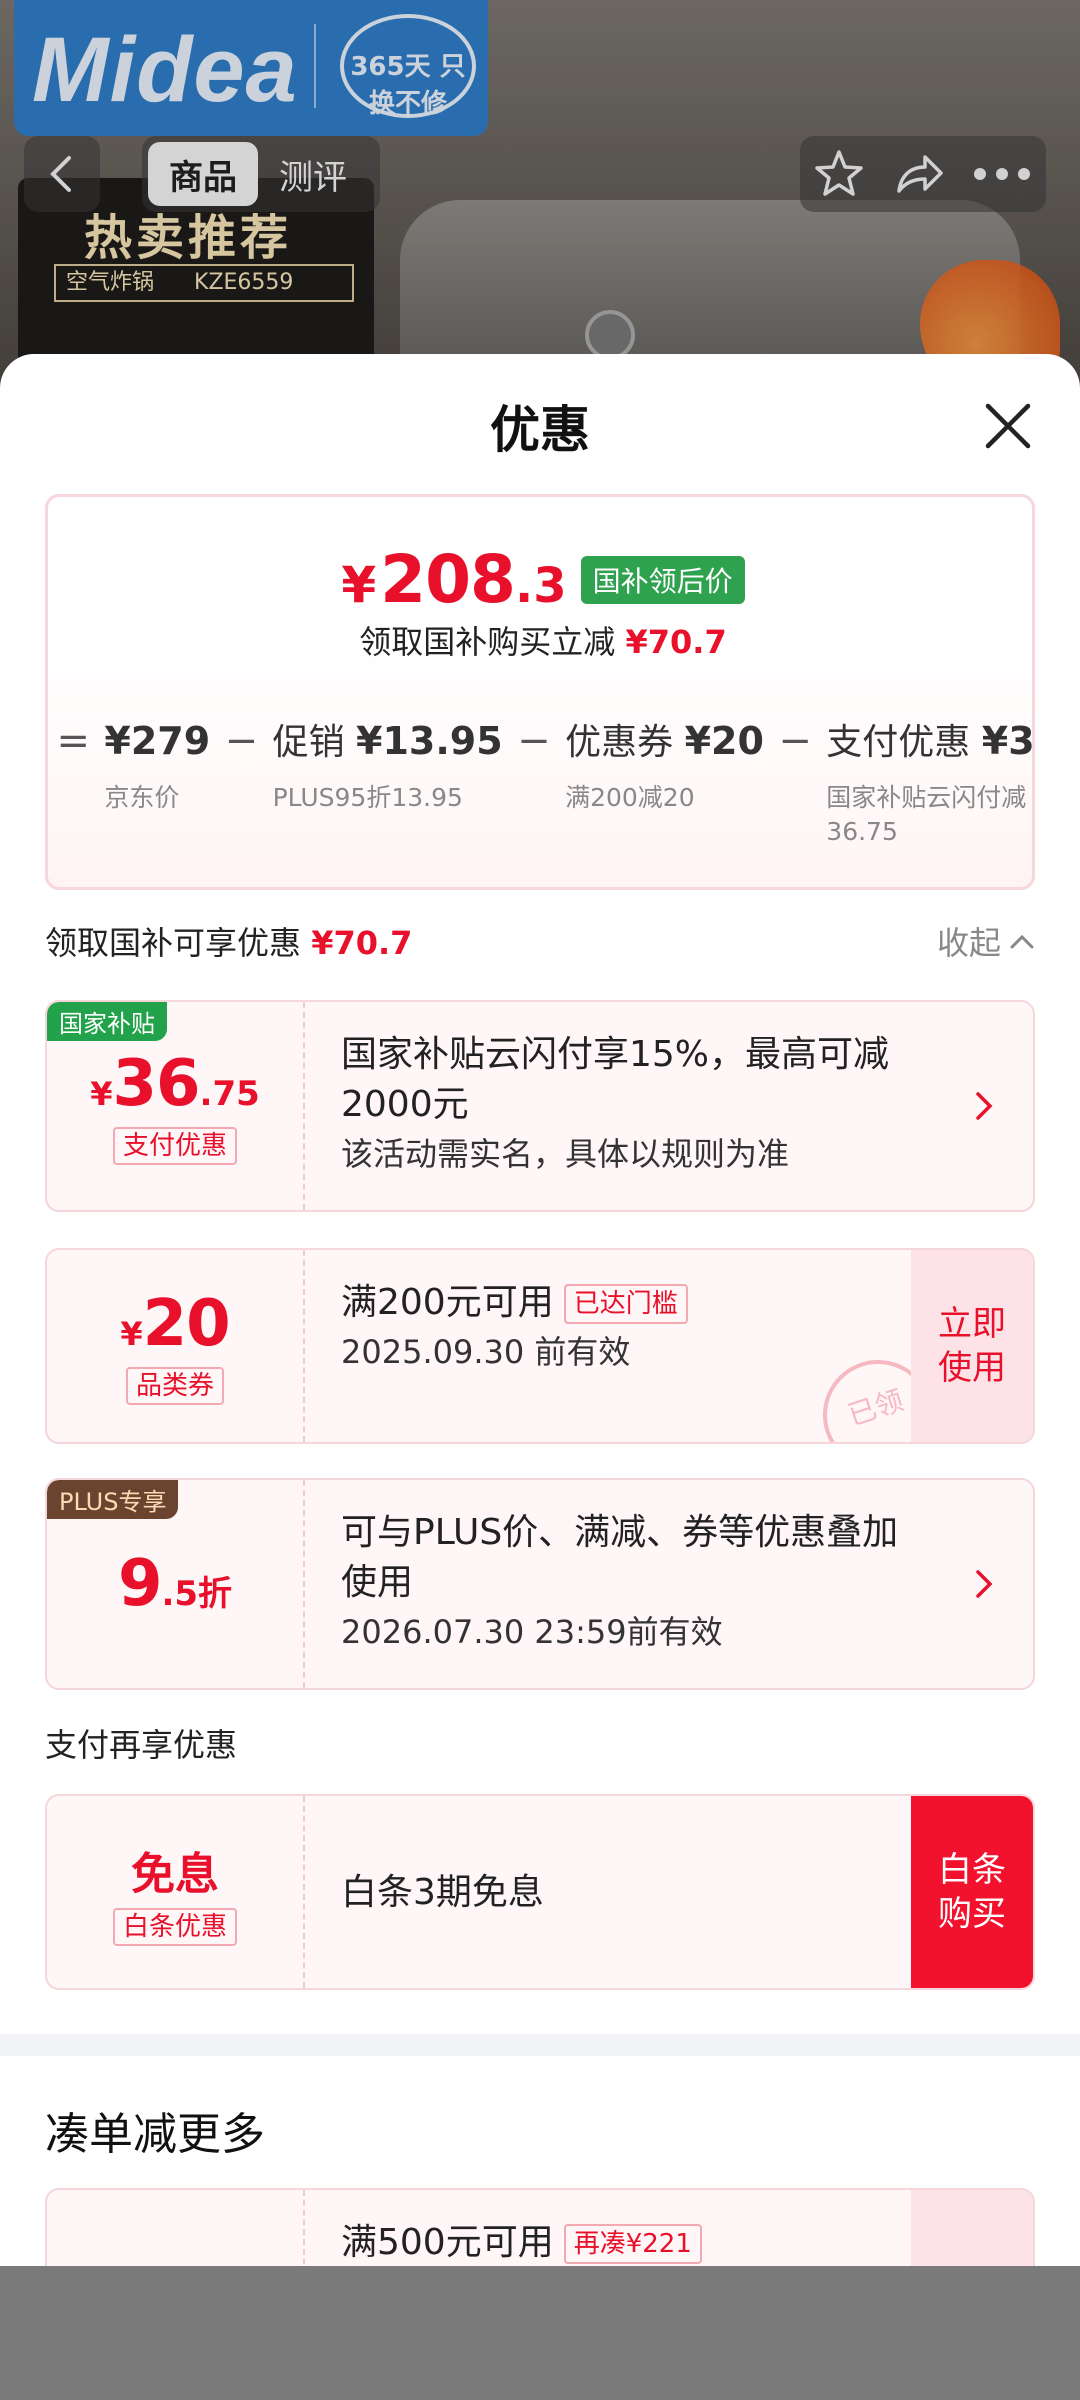  What do you see at coordinates (540, 2045) in the screenshot?
I see `section-divider` at bounding box center [540, 2045].